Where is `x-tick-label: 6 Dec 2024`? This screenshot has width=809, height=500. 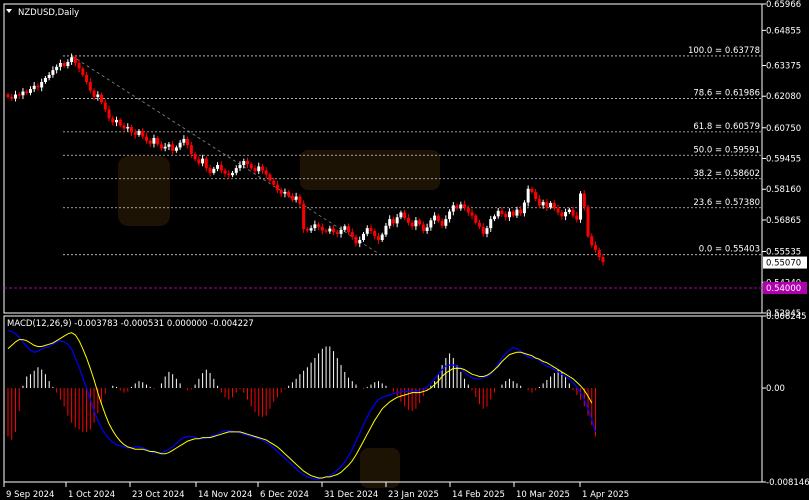 x-tick-label: 6 Dec 2024 is located at coordinates (284, 495).